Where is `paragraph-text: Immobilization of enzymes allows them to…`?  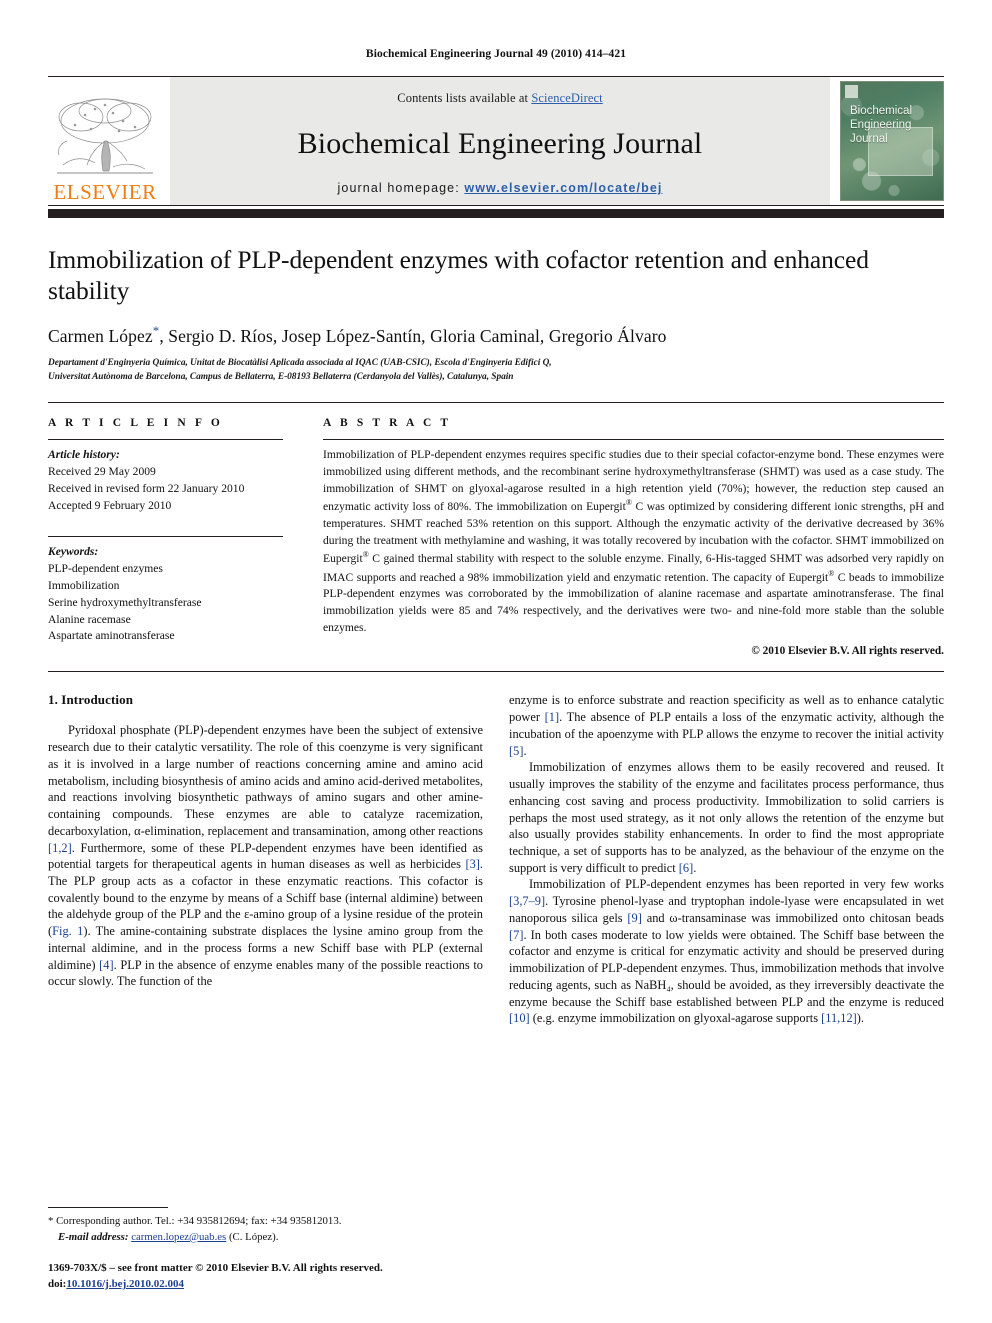 paragraph-text: Immobilization of enzymes allows them to… is located at coordinates (726, 817).